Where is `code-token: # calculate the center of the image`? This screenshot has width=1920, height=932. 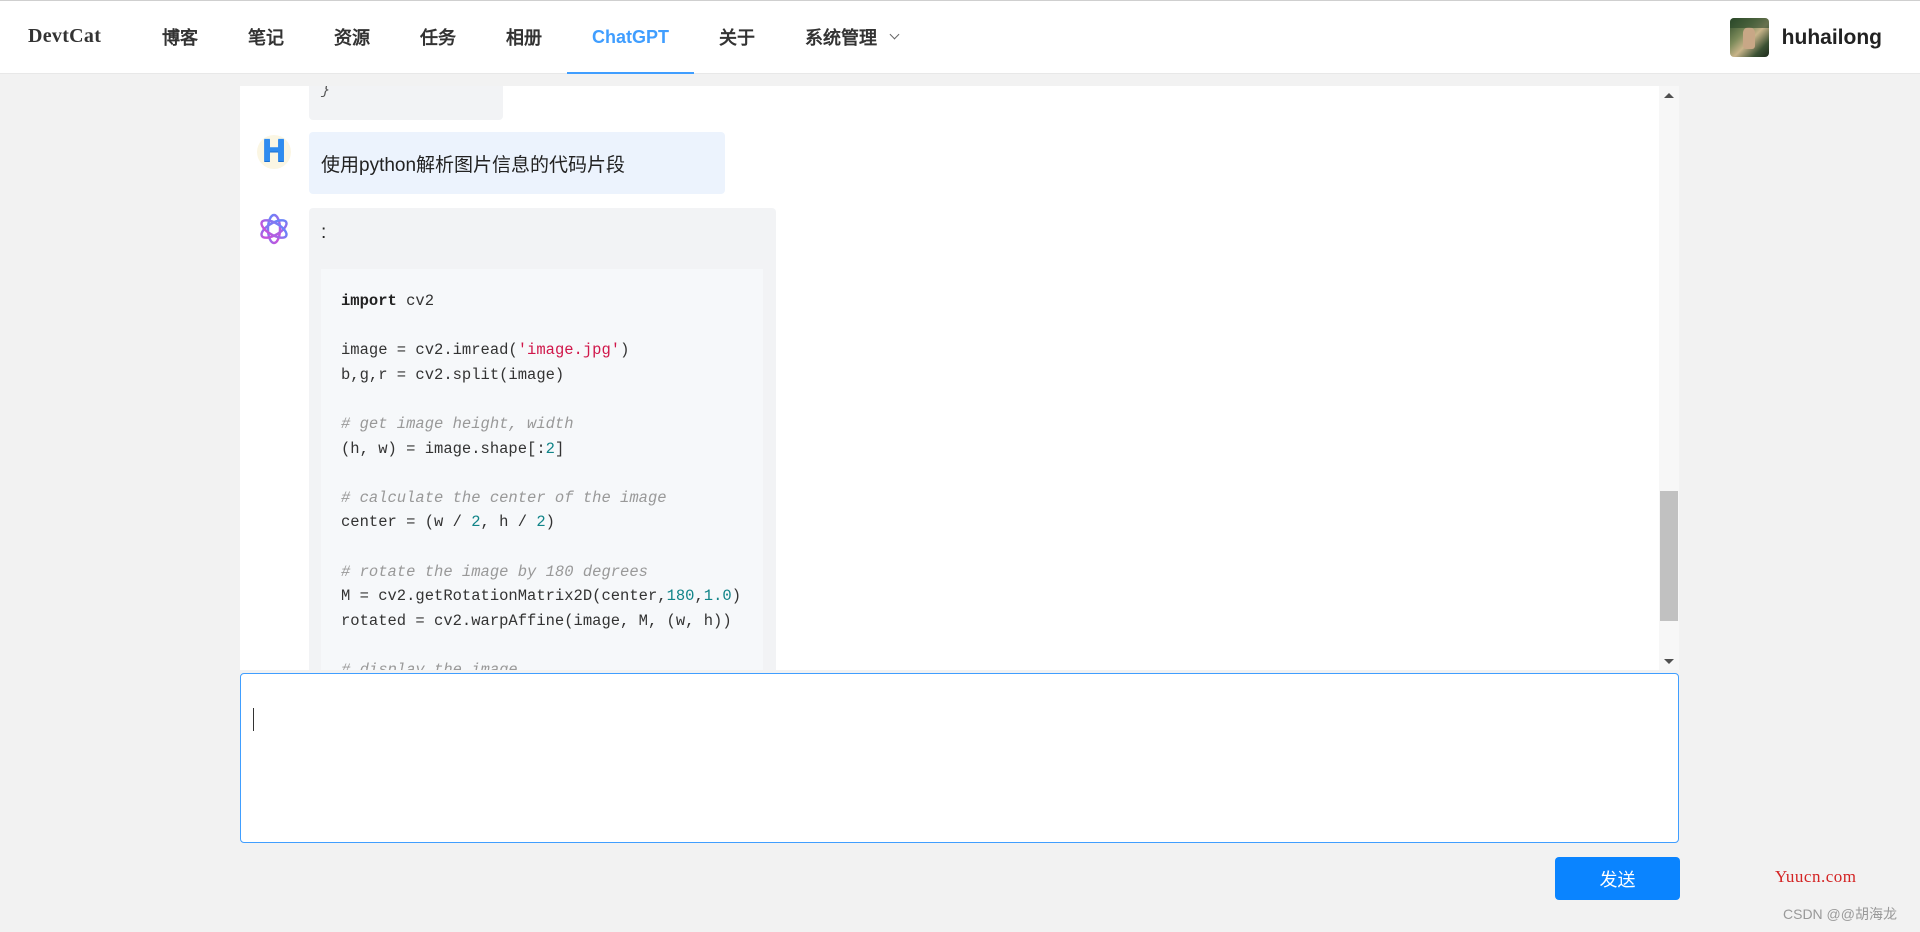 code-token: # calculate the center of the image is located at coordinates (504, 497).